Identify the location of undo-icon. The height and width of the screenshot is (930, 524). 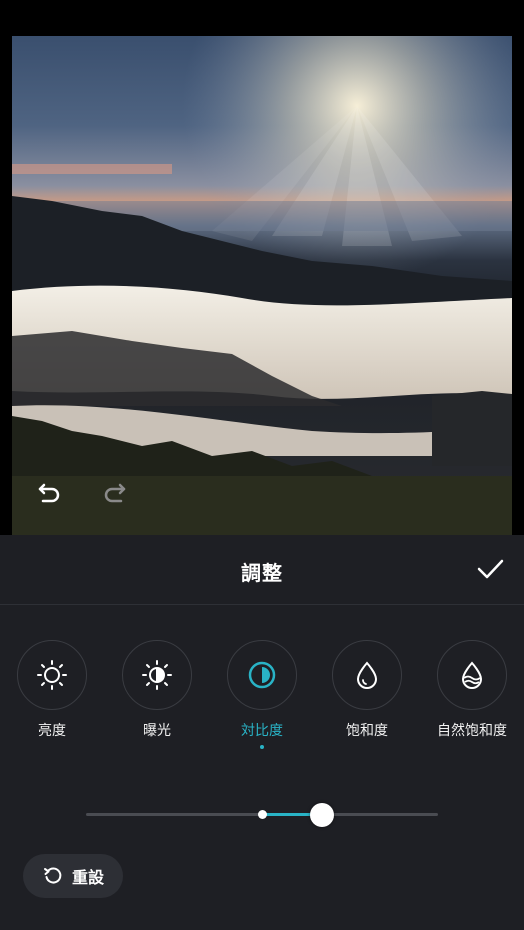
(49, 493).